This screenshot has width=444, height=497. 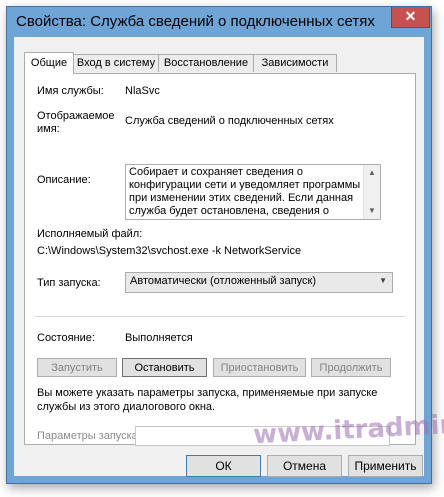 I want to click on startup-type-select: Автоматически (отложенный запуск) ▼, so click(x=259, y=282).